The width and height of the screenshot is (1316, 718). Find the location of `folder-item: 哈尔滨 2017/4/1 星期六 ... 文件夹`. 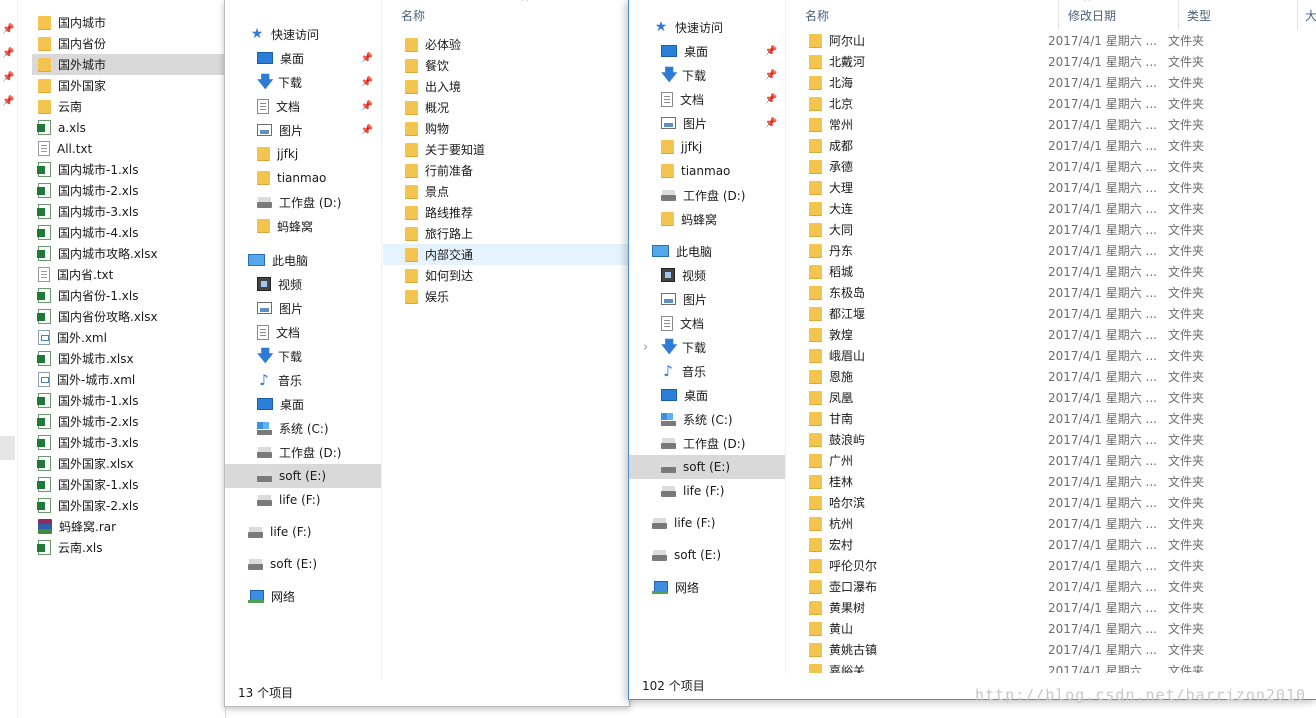

folder-item: 哈尔滨 2017/4/1 星期六 ... 文件夹 is located at coordinates (1051, 502).